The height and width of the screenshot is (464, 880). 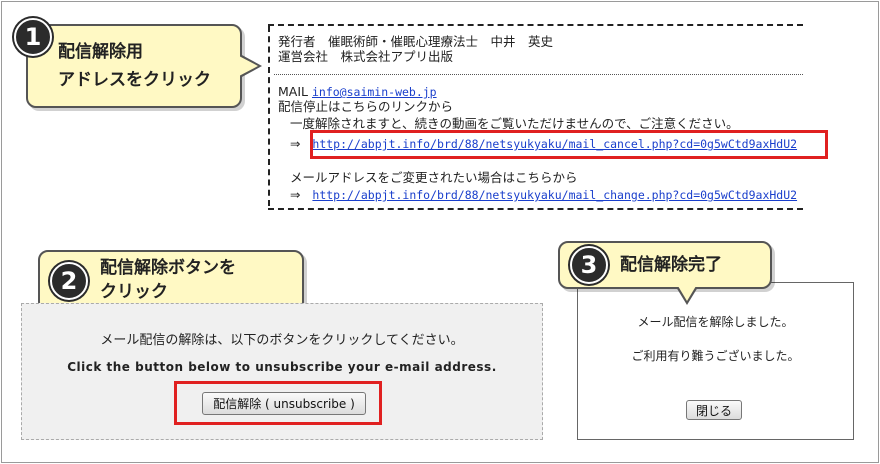 I want to click on left-dashed-rule, so click(x=269, y=116).